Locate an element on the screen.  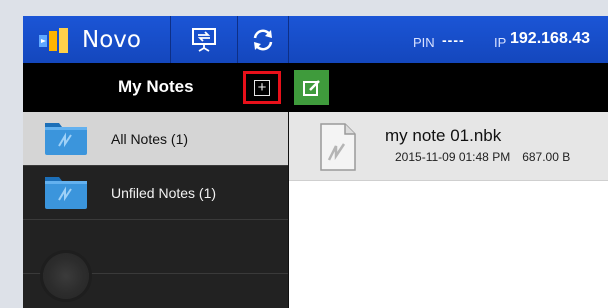
add-note-icon: + is located at coordinates (262, 87).